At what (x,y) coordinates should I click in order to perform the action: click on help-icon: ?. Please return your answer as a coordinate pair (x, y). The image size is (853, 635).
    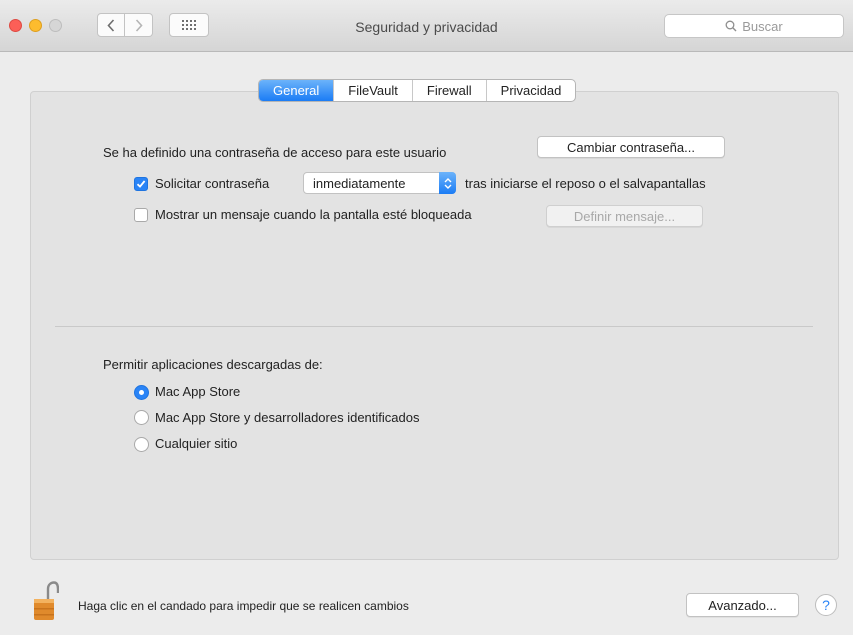
    Looking at the image, I should click on (826, 605).